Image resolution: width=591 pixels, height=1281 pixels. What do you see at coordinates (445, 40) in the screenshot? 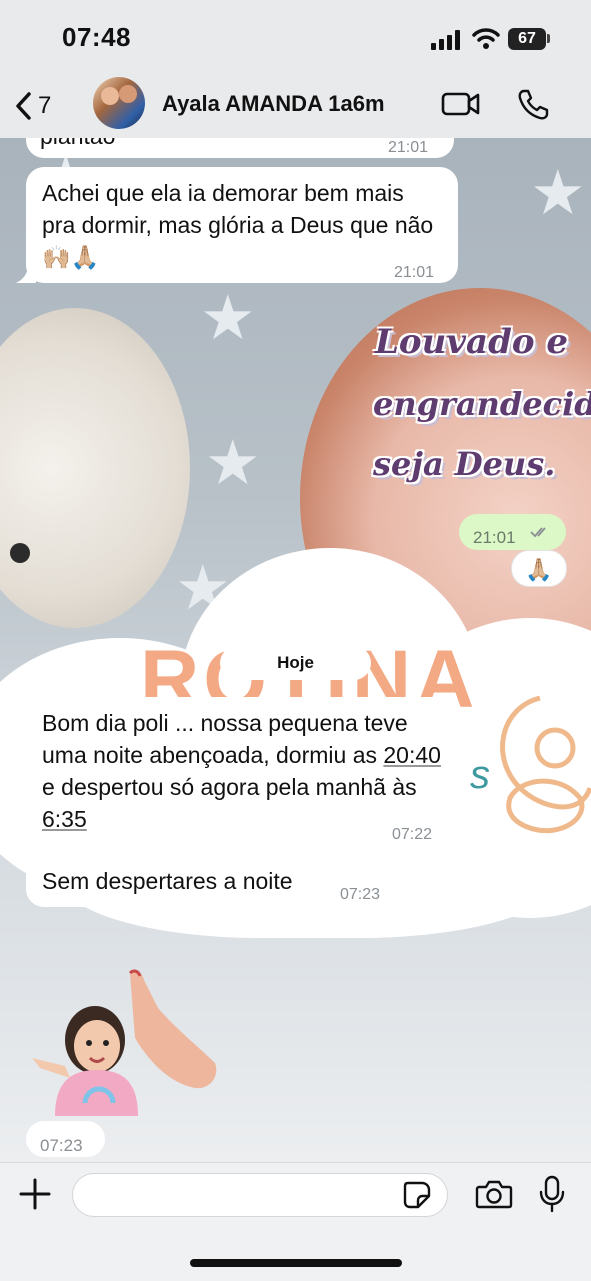
I see `signal-icon` at bounding box center [445, 40].